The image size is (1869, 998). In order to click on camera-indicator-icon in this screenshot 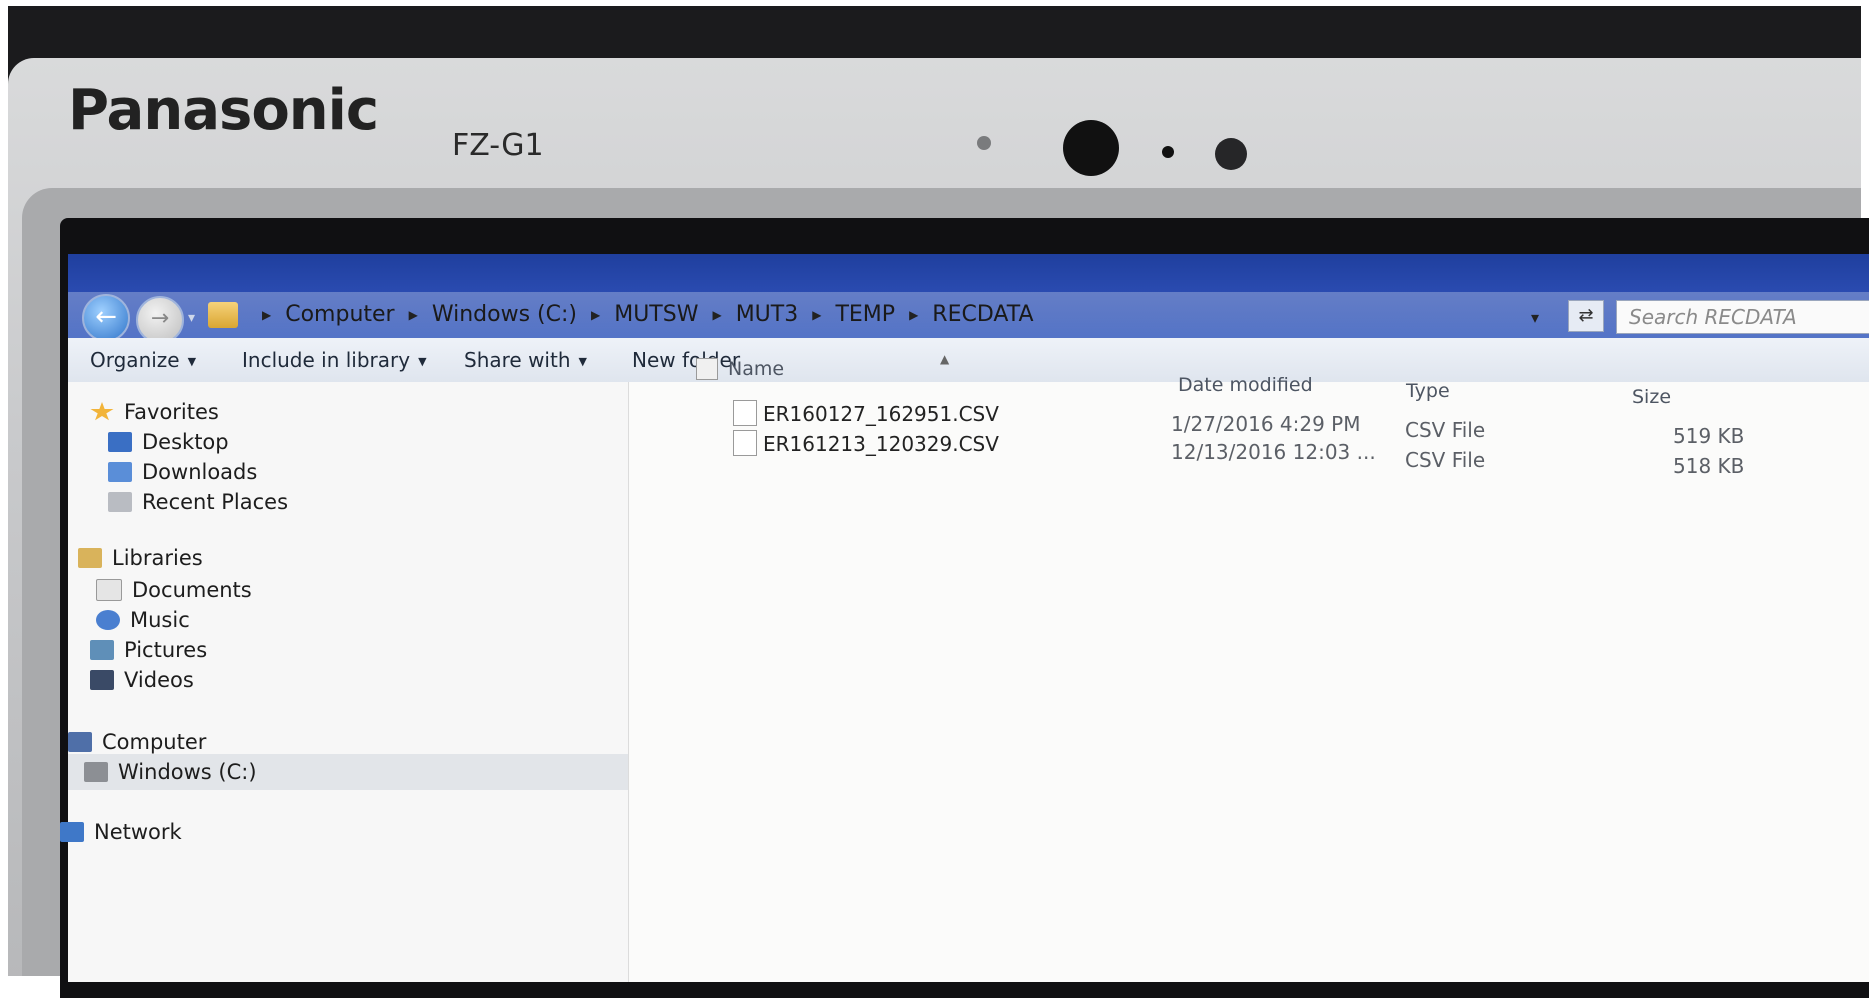, I will do `click(1168, 152)`.